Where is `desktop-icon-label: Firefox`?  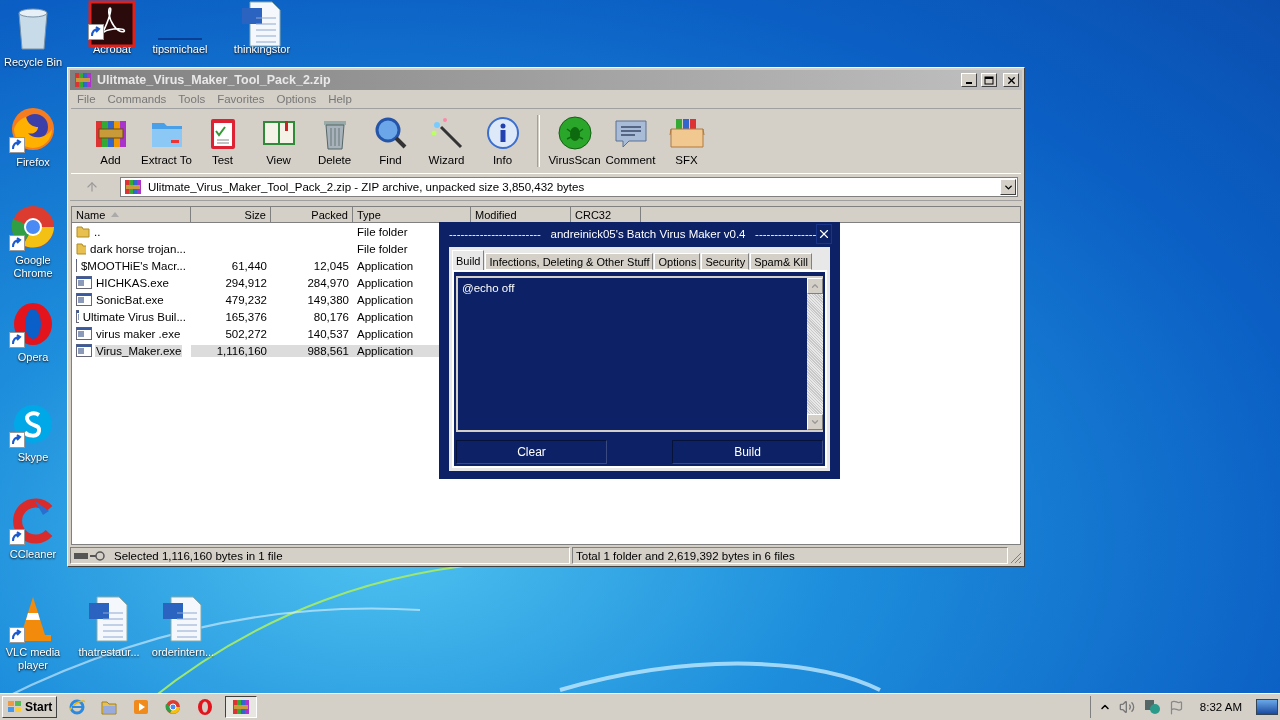 desktop-icon-label: Firefox is located at coordinates (33, 162).